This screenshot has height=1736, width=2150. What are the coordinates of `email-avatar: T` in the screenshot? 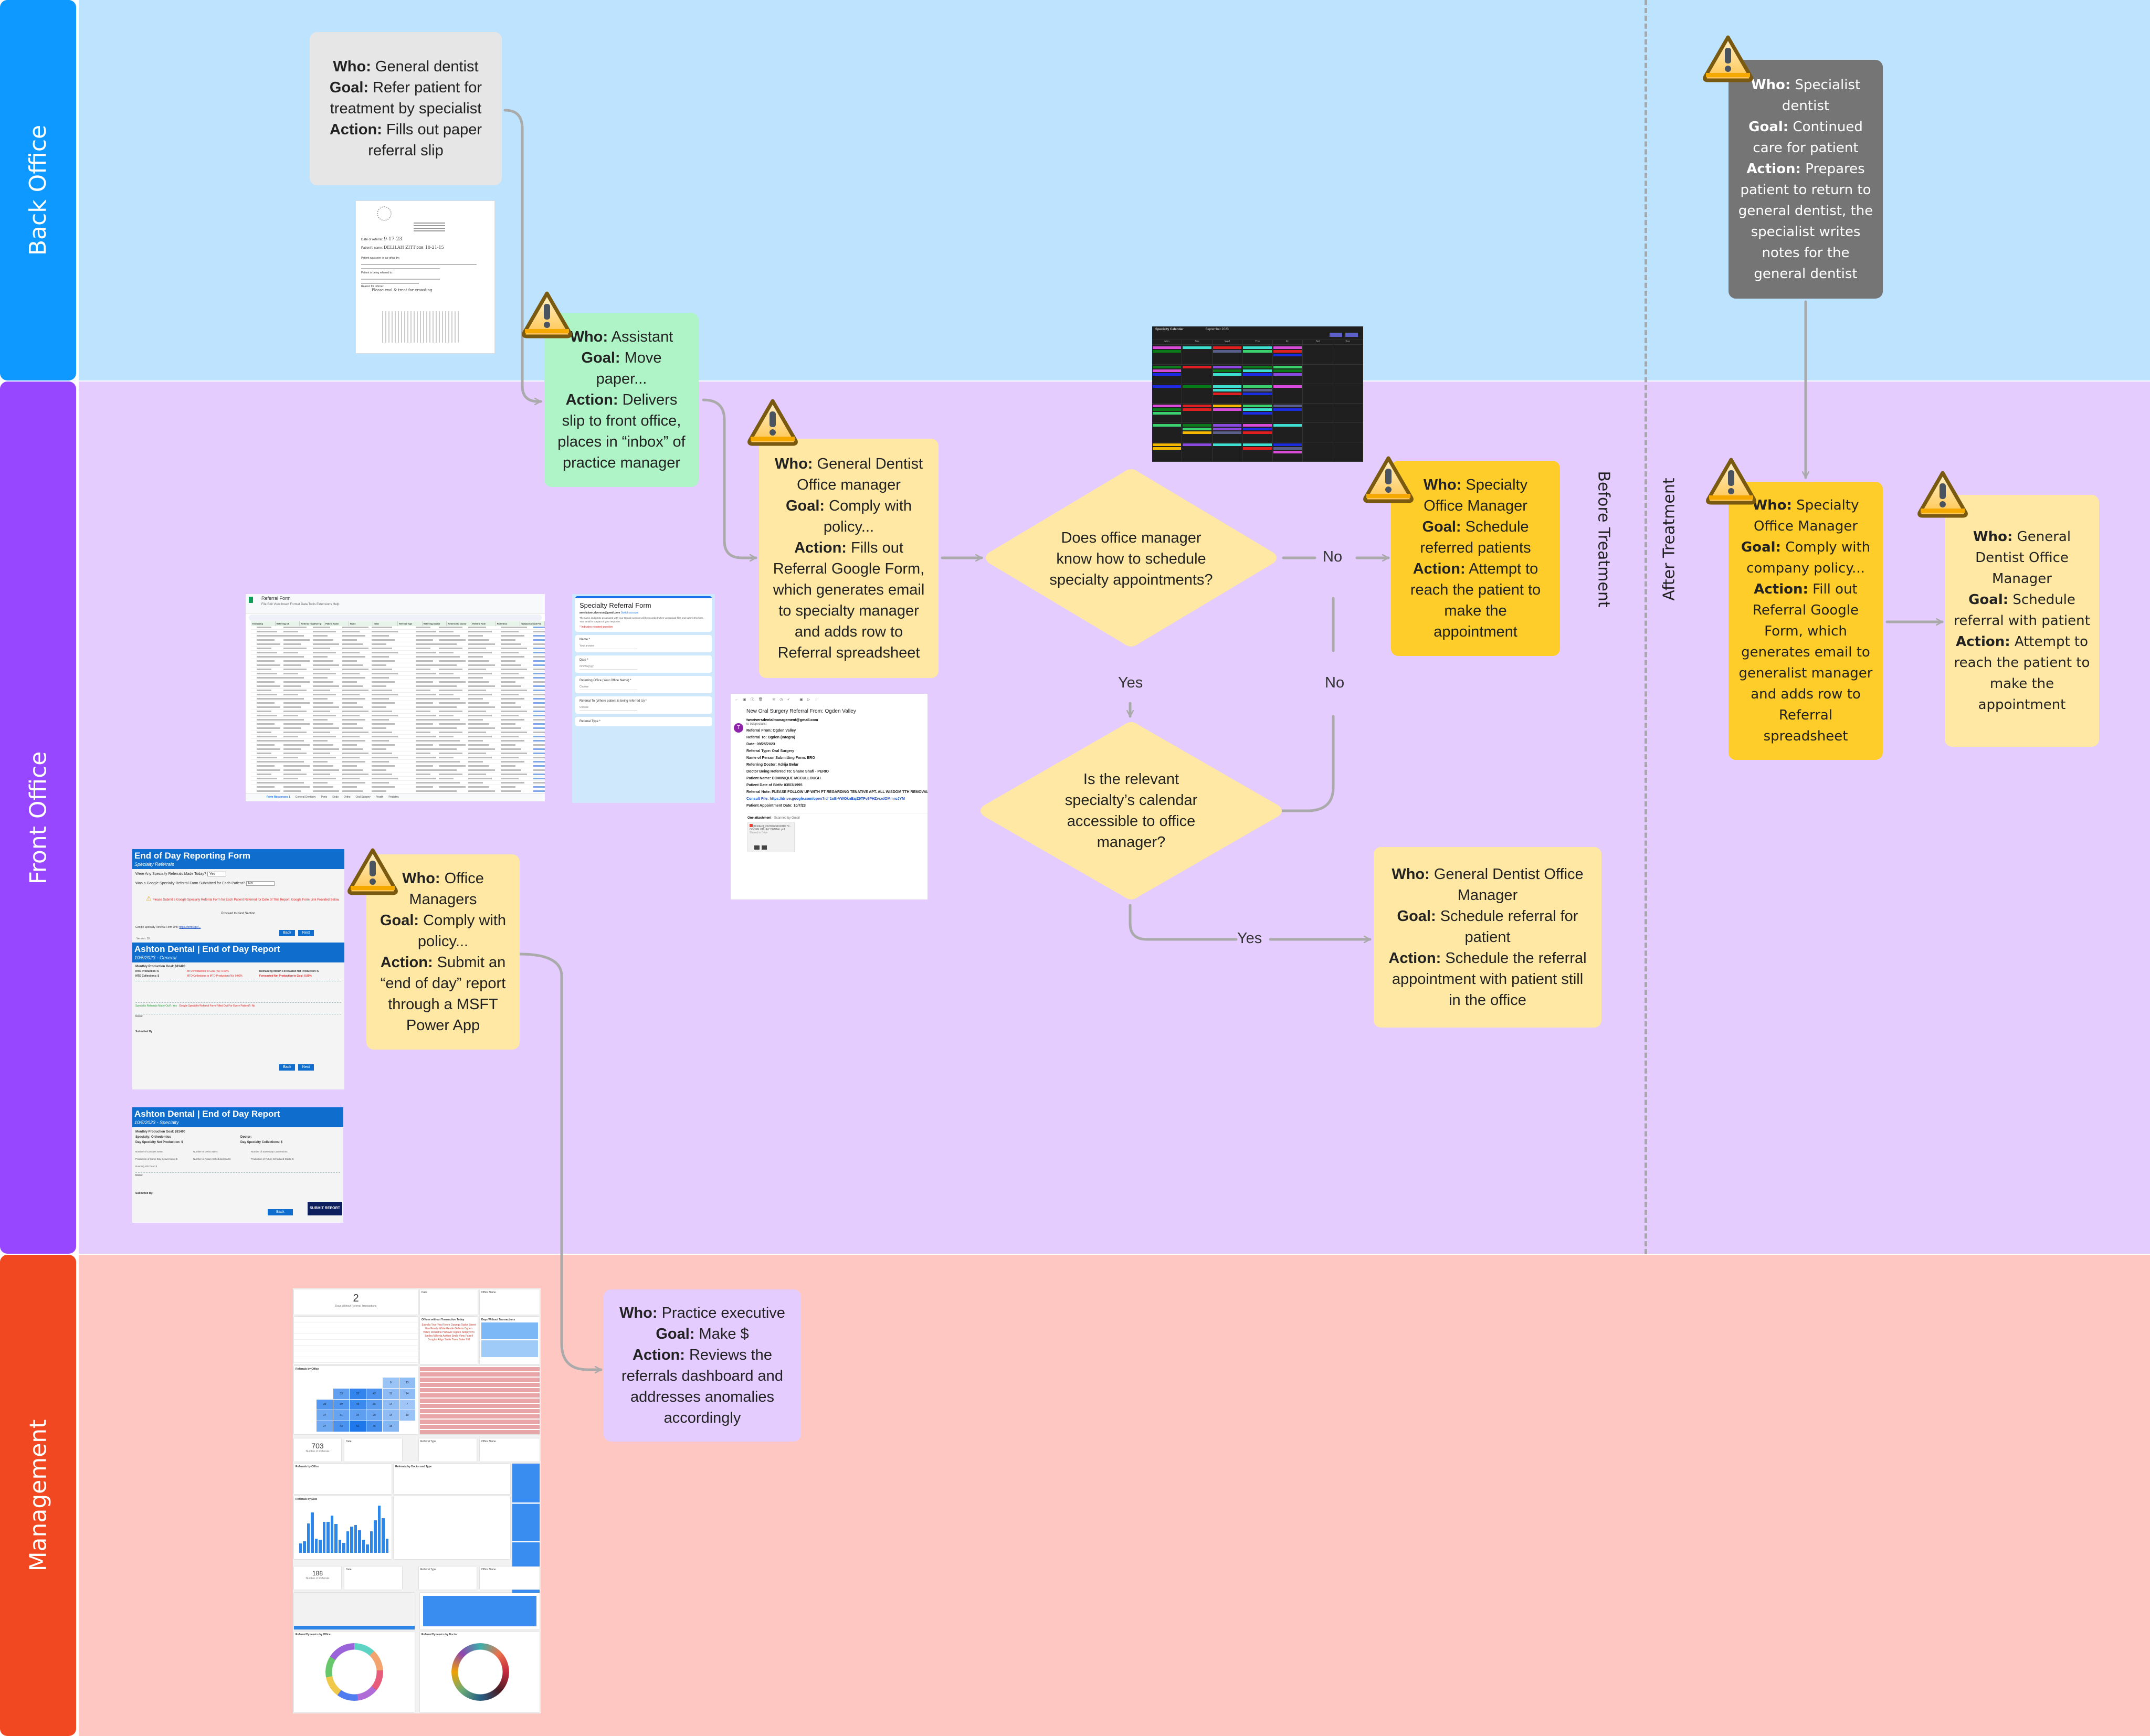 It's located at (739, 728).